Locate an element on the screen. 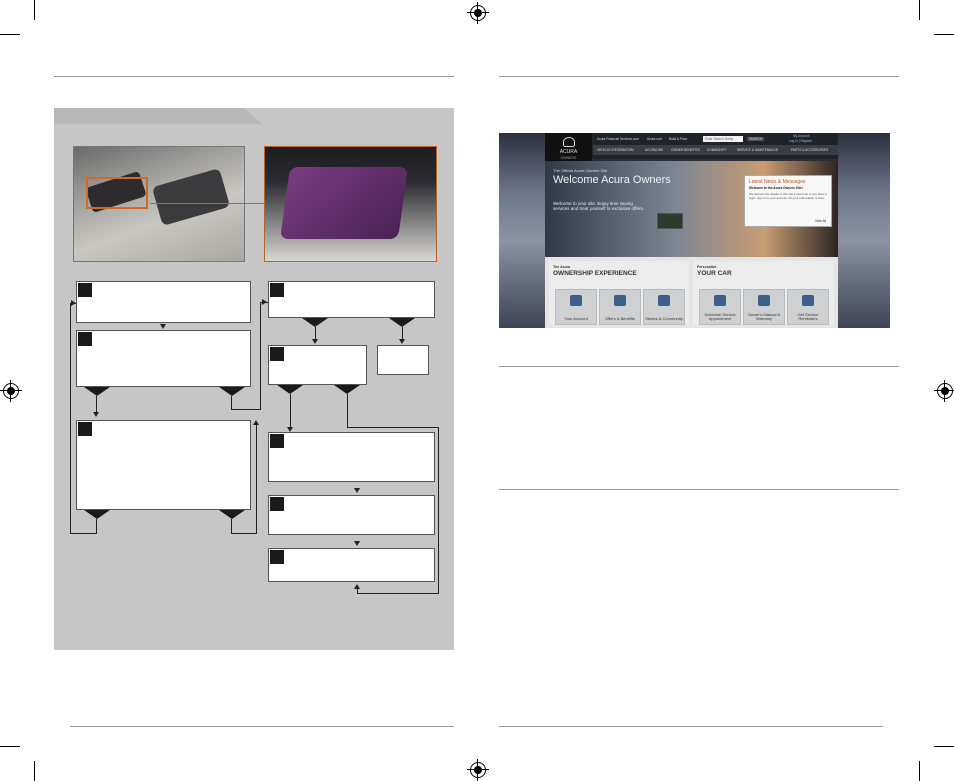 Image resolution: width=954 pixels, height=781 pixels. folder-icon is located at coordinates (576, 300).